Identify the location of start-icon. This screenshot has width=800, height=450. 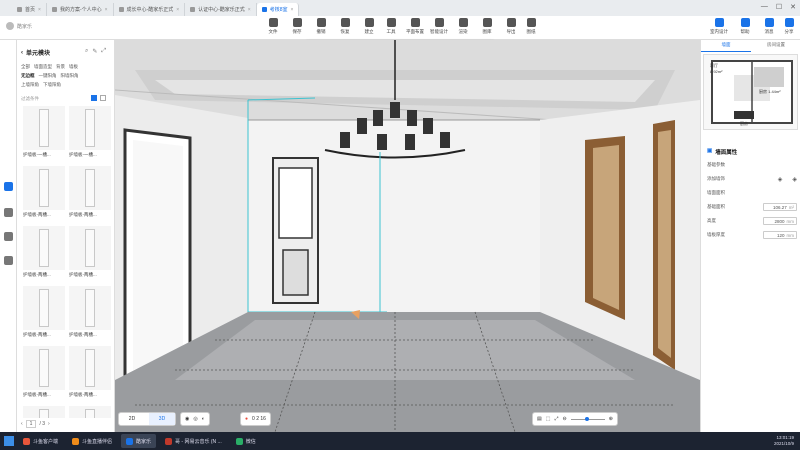
(9, 441).